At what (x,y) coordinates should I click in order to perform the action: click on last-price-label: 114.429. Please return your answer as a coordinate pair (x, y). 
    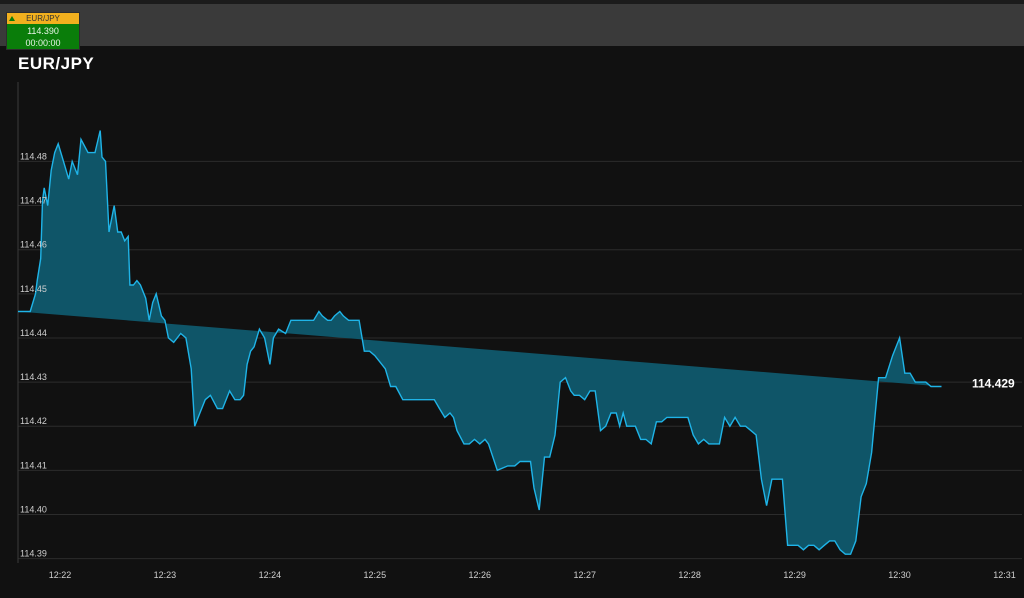
    Looking at the image, I should click on (993, 383).